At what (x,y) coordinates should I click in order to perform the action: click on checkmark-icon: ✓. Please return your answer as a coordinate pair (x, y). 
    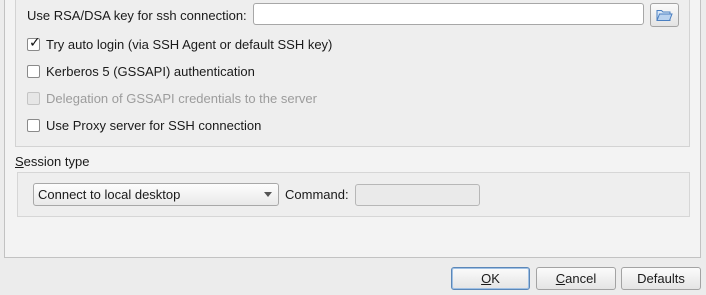
    Looking at the image, I should click on (35, 42).